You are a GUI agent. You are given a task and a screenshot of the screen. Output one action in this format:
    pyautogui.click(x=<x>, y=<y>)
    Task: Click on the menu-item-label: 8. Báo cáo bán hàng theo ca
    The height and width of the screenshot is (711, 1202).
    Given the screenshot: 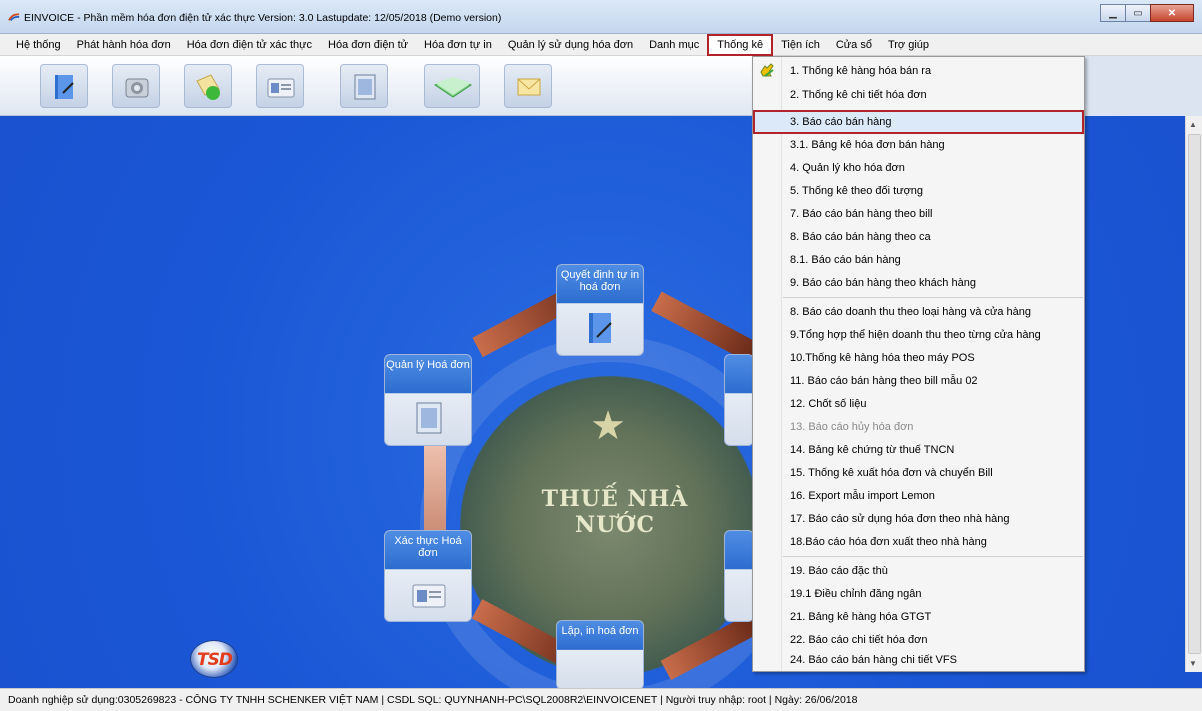 What is the action you would take?
    pyautogui.click(x=860, y=237)
    